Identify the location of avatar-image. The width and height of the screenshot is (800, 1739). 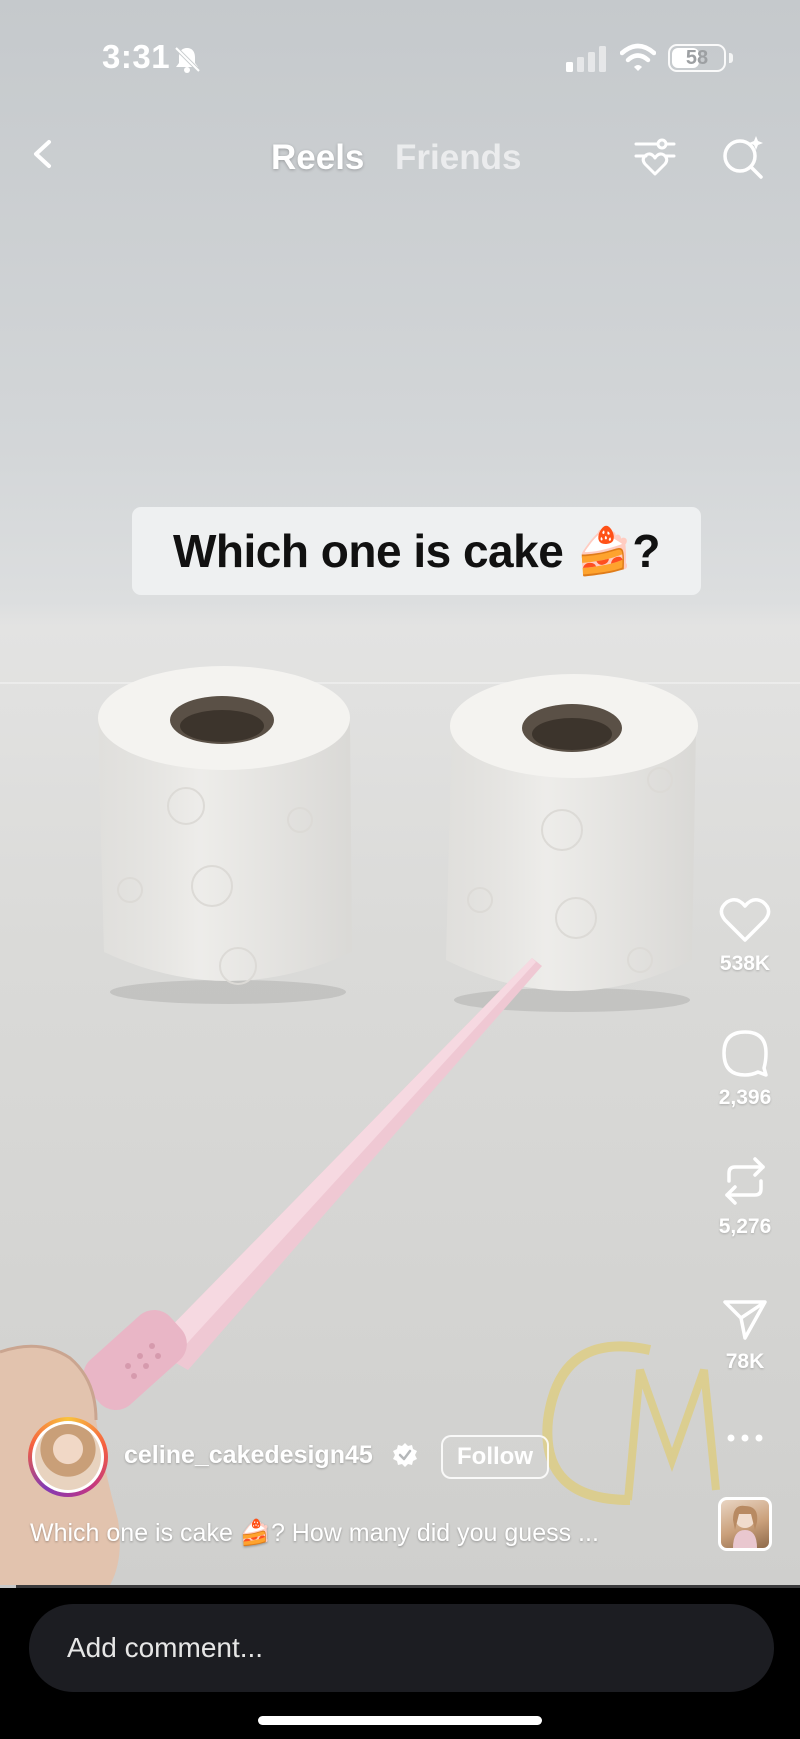
(68, 1457).